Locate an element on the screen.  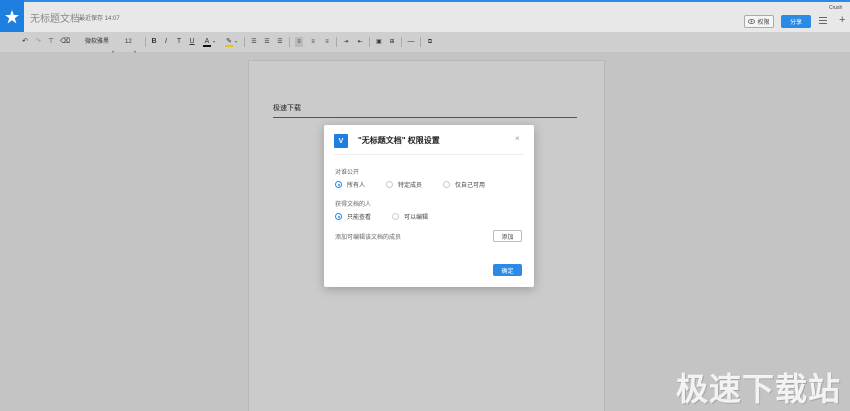
strikethrough-button: T is located at coordinates (179, 42).